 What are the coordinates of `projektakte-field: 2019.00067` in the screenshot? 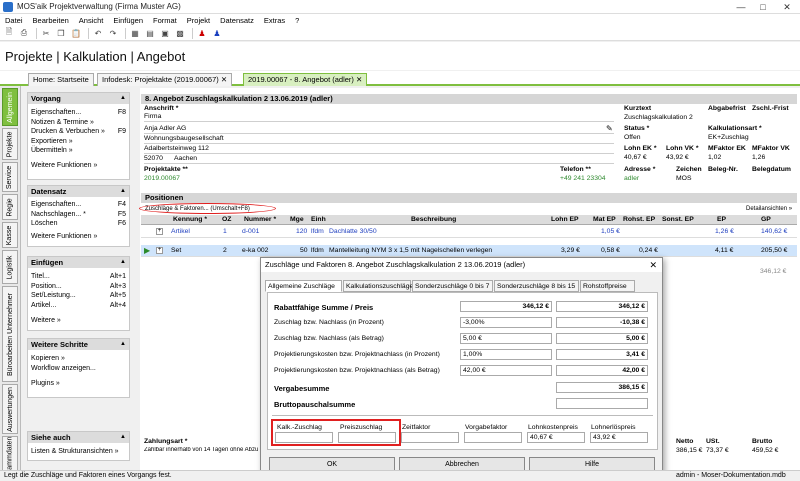 It's located at (162, 178).